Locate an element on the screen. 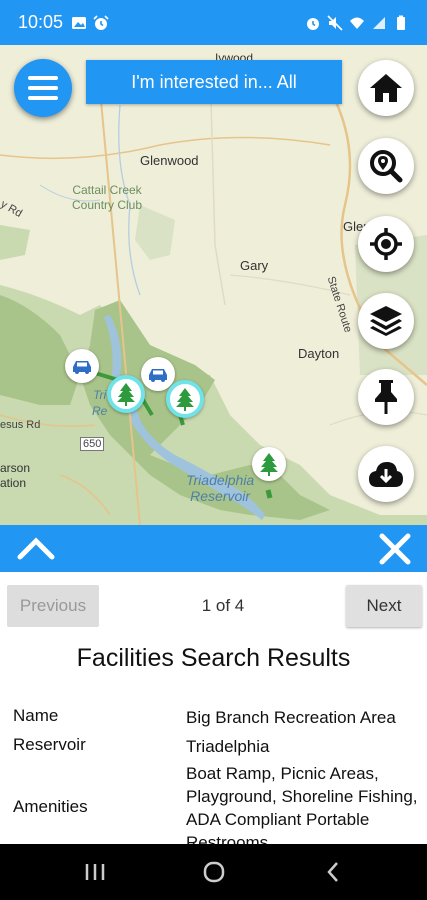 This screenshot has height=900, width=427. pin-icon is located at coordinates (386, 397).